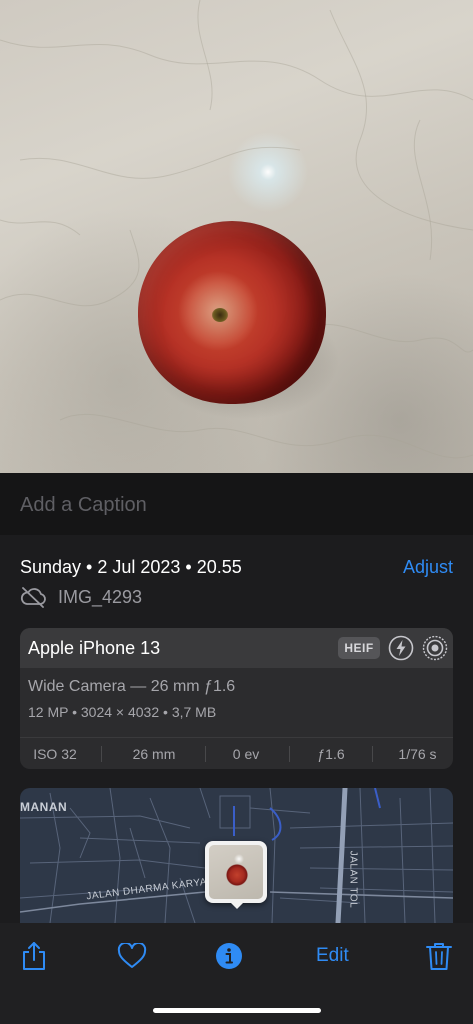 This screenshot has width=473, height=1024. I want to click on map-photo-thumbnail, so click(236, 872).